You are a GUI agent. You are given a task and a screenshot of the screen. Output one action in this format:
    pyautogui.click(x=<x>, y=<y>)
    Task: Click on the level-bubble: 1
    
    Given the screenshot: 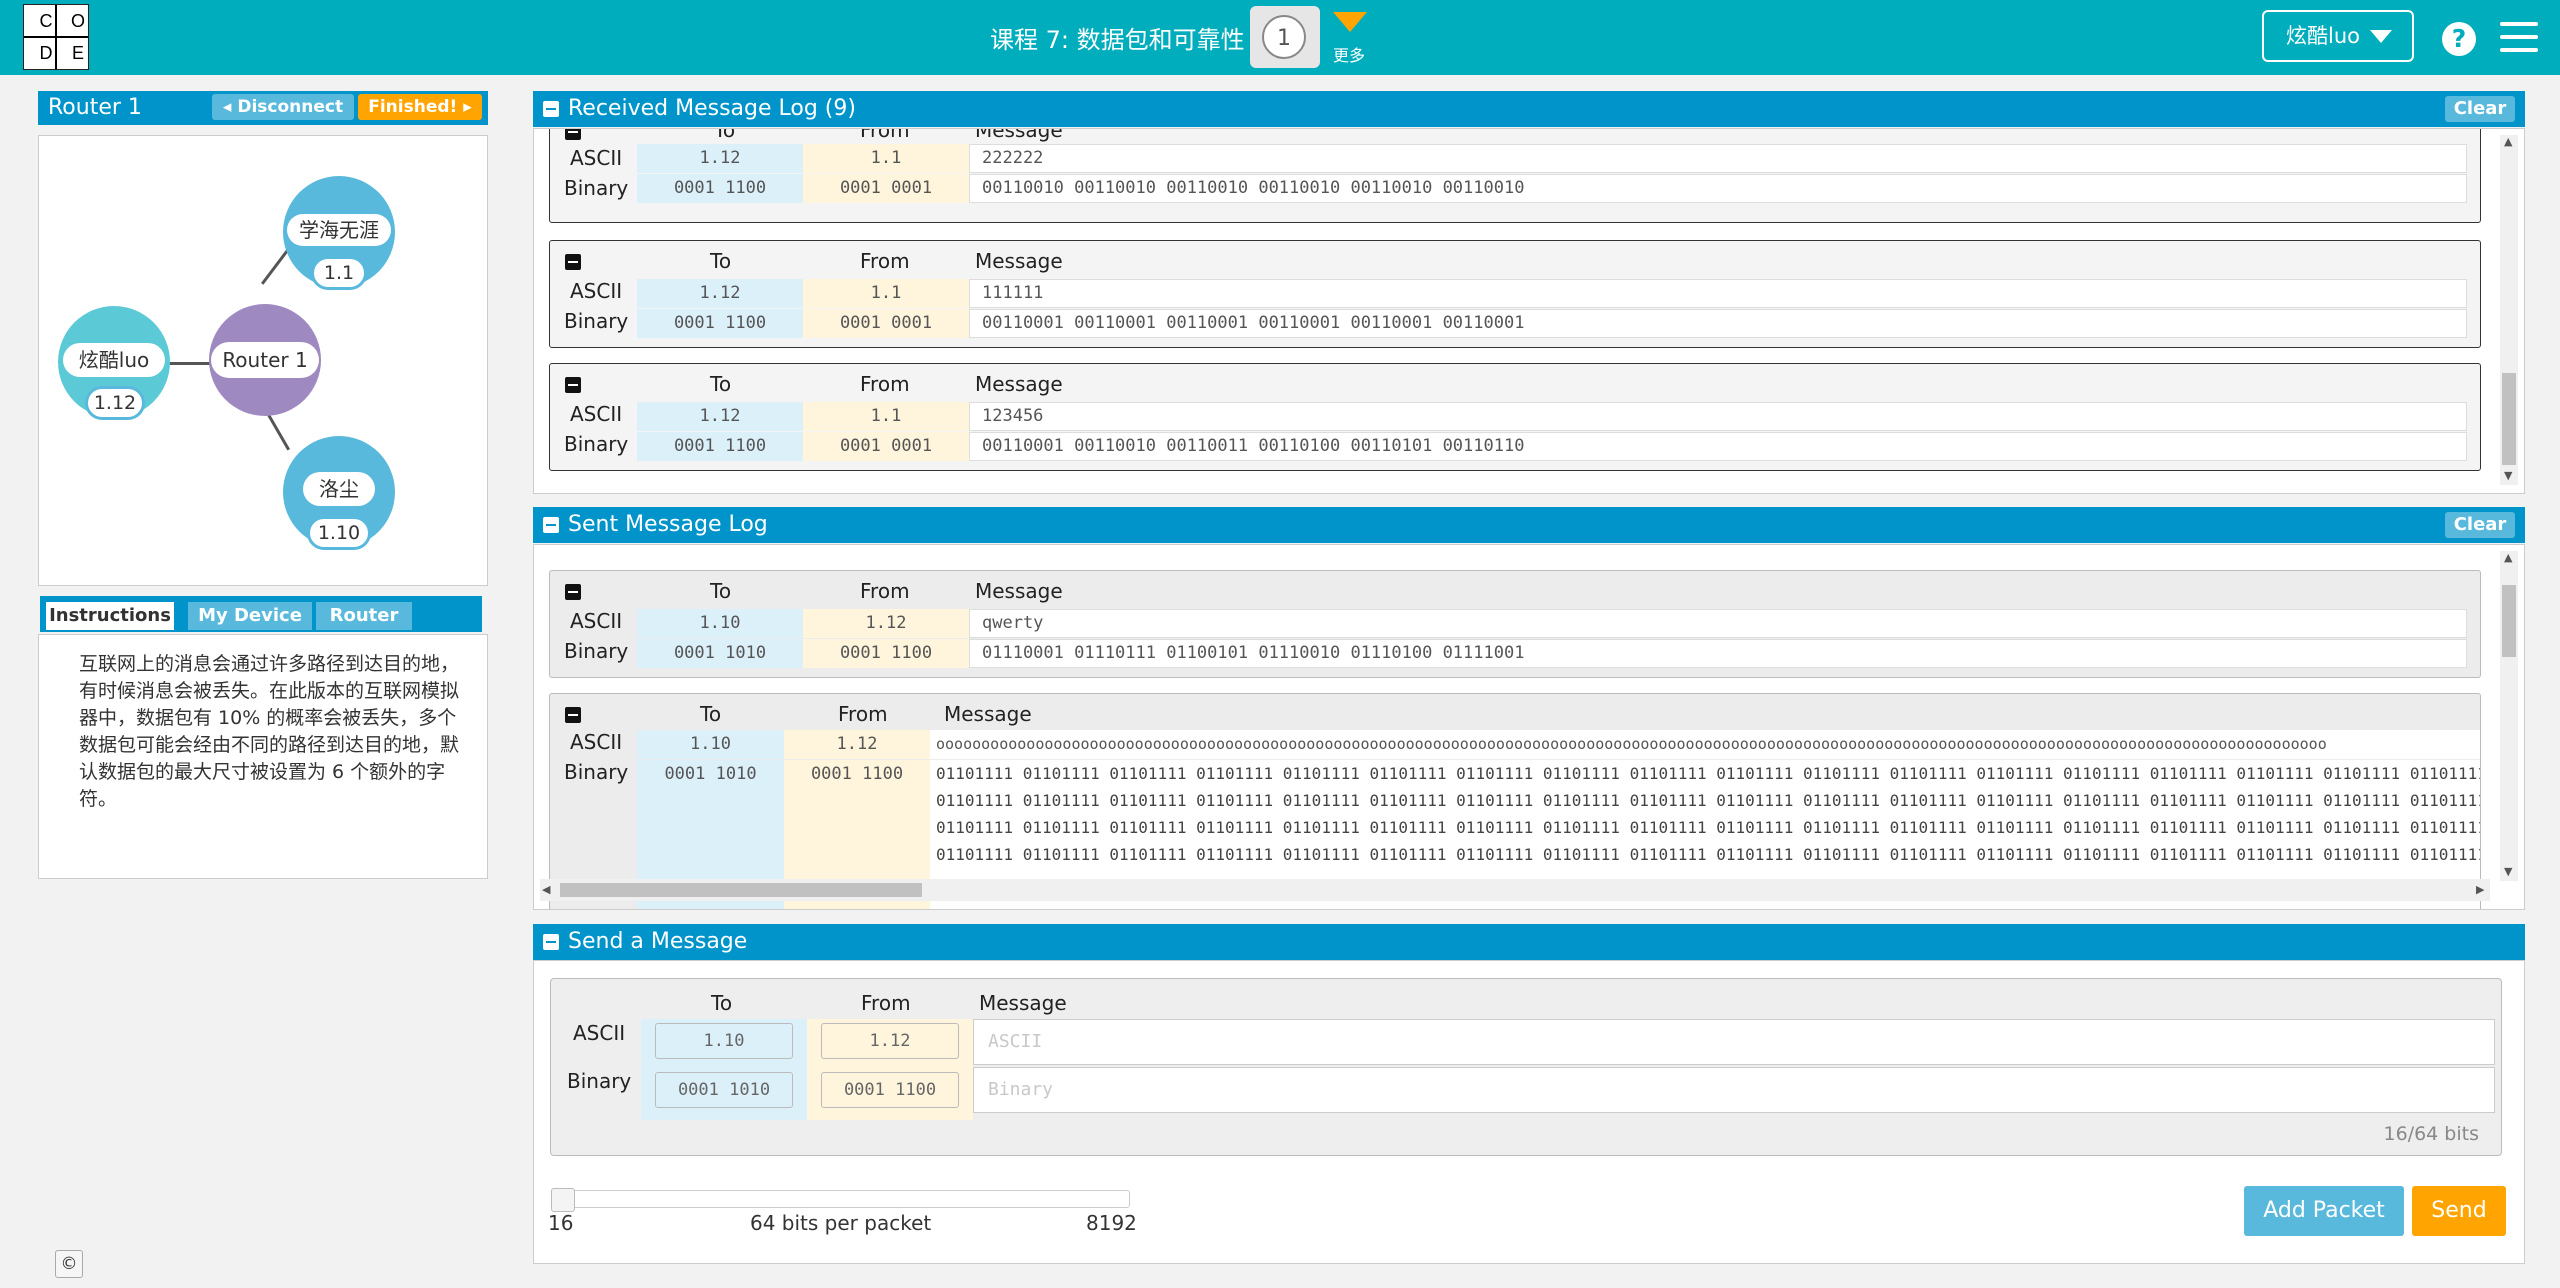 What is the action you would take?
    pyautogui.click(x=1284, y=37)
    